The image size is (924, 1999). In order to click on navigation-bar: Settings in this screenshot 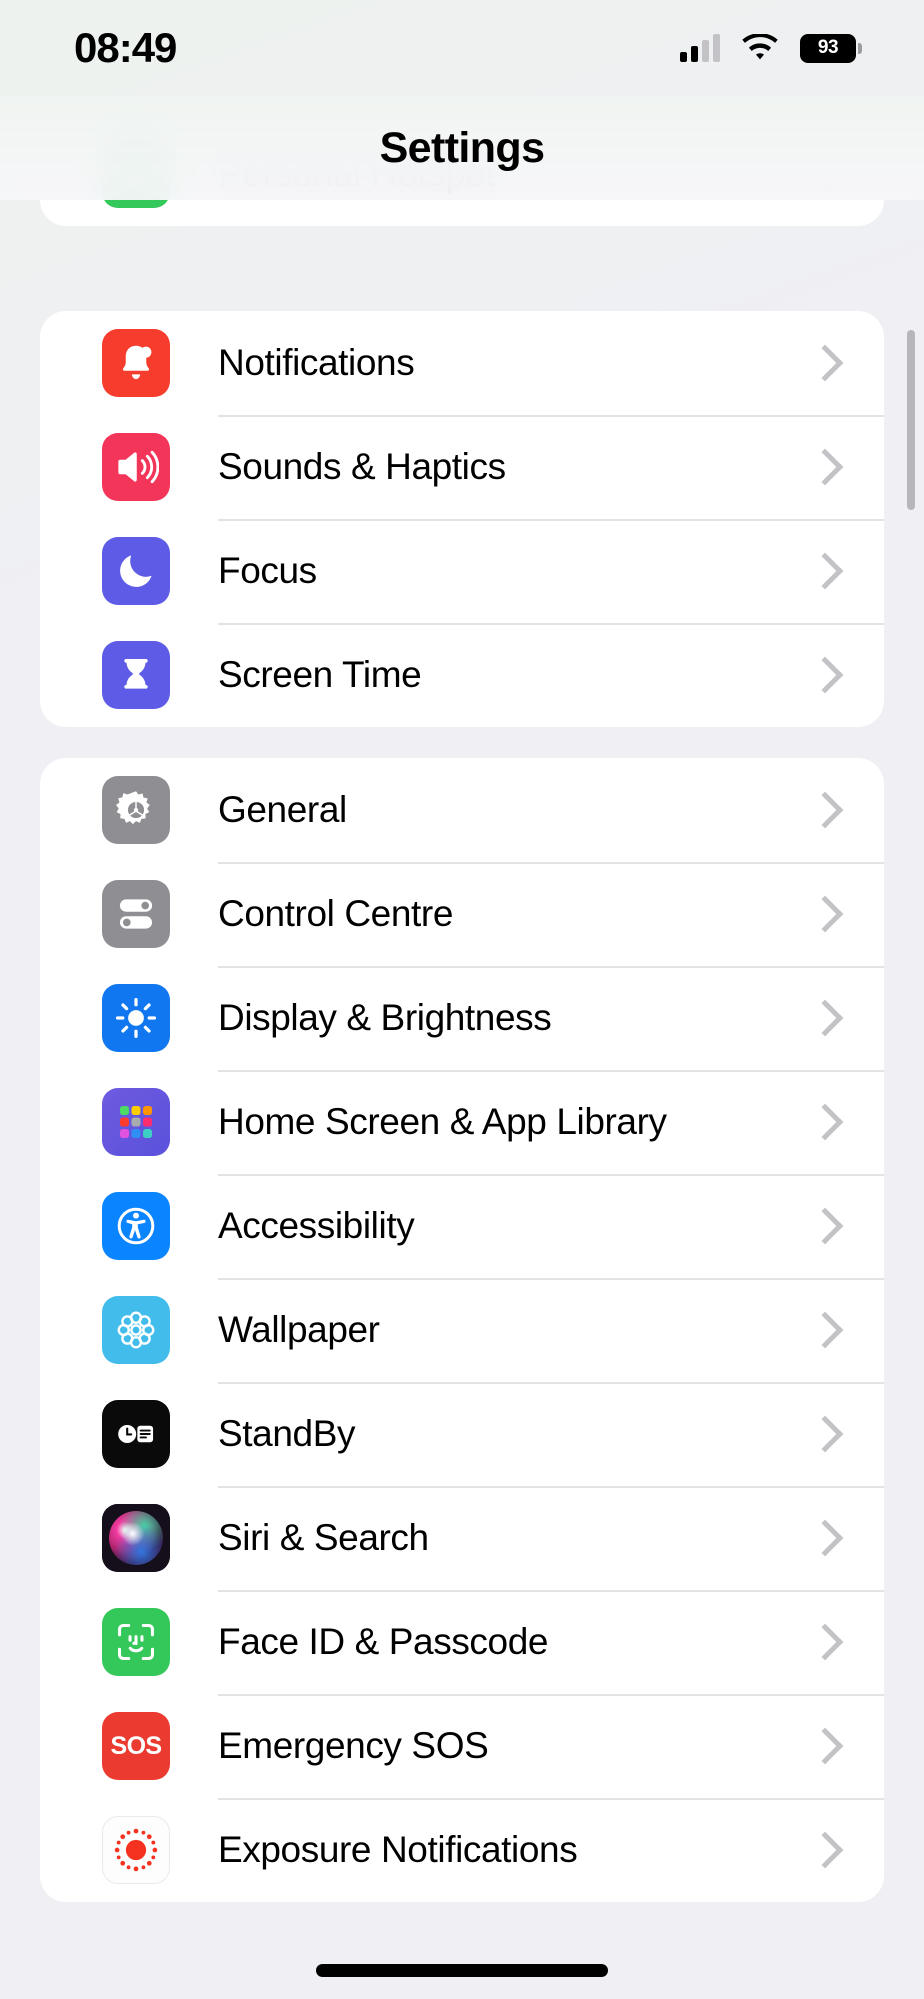, I will do `click(462, 148)`.